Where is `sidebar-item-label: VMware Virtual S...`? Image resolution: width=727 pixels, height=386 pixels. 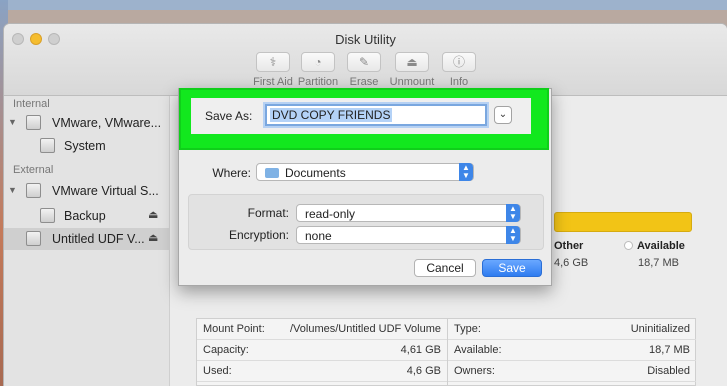
sidebar-item-label: VMware Virtual S... is located at coordinates (105, 191).